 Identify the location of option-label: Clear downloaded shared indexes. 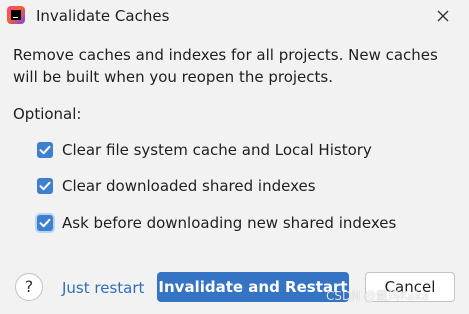
(189, 186).